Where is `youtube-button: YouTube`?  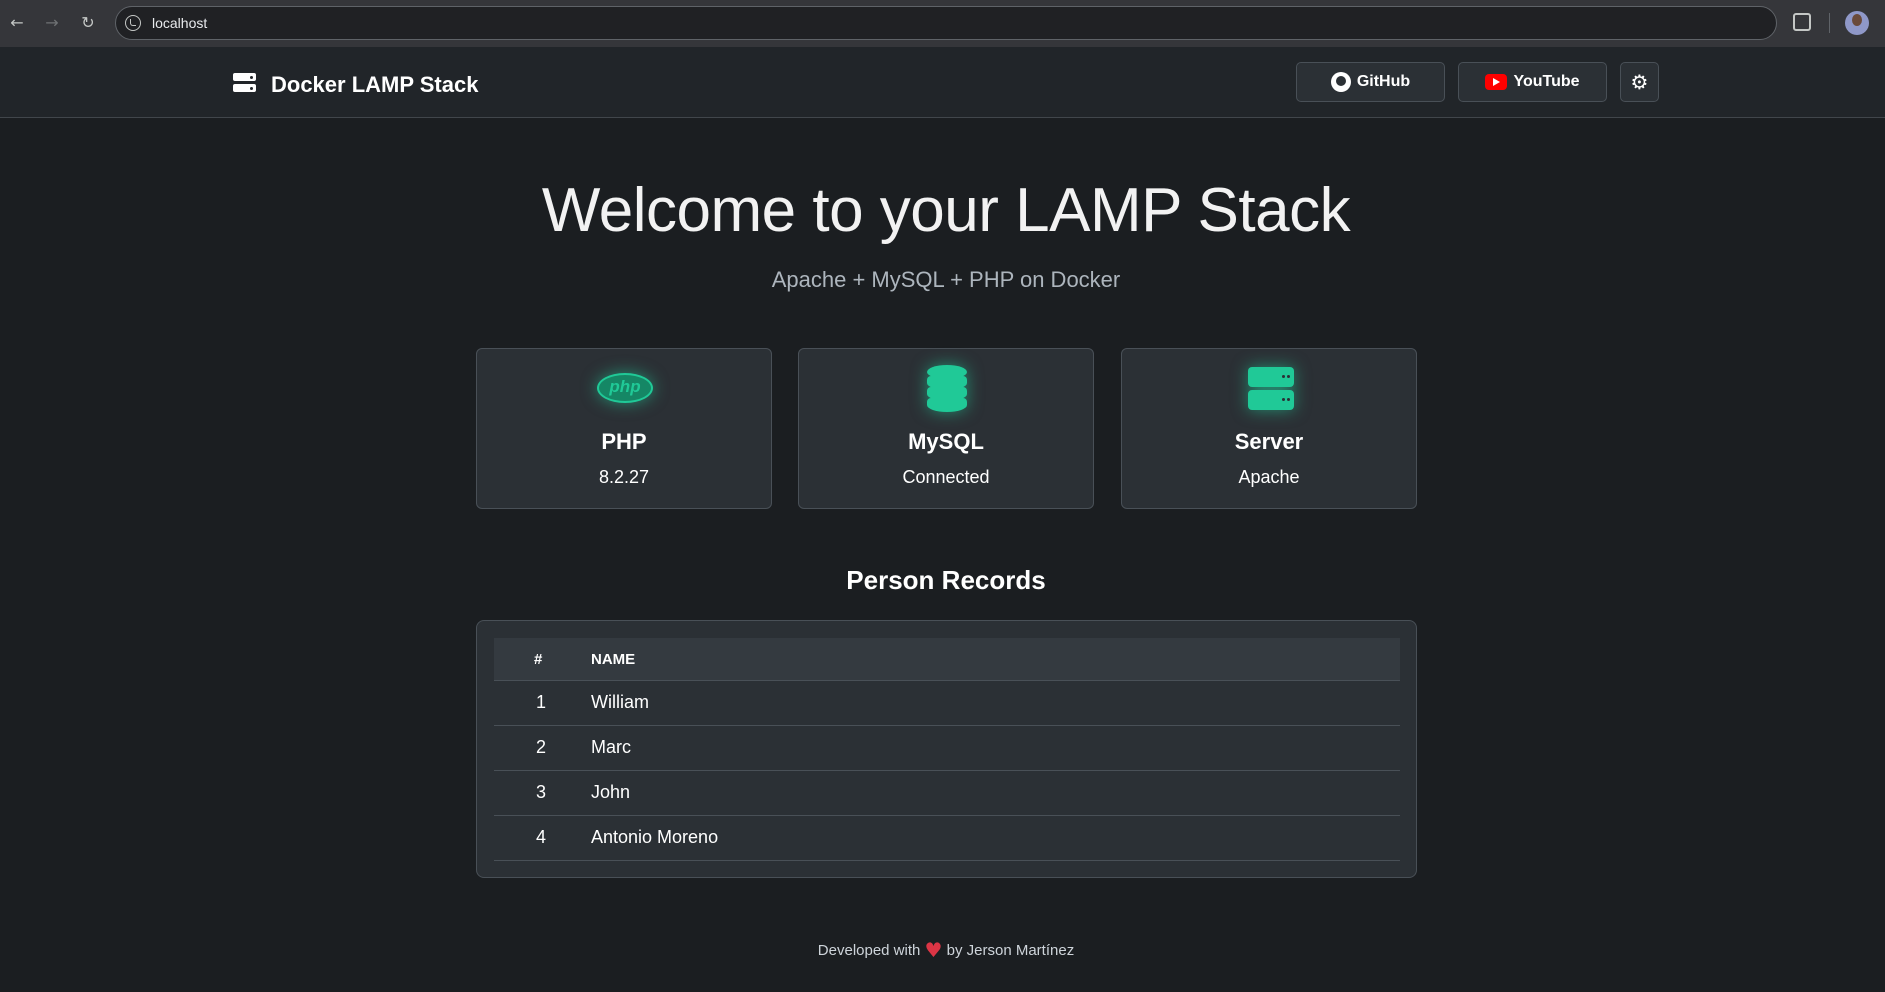 youtube-button: YouTube is located at coordinates (1532, 82).